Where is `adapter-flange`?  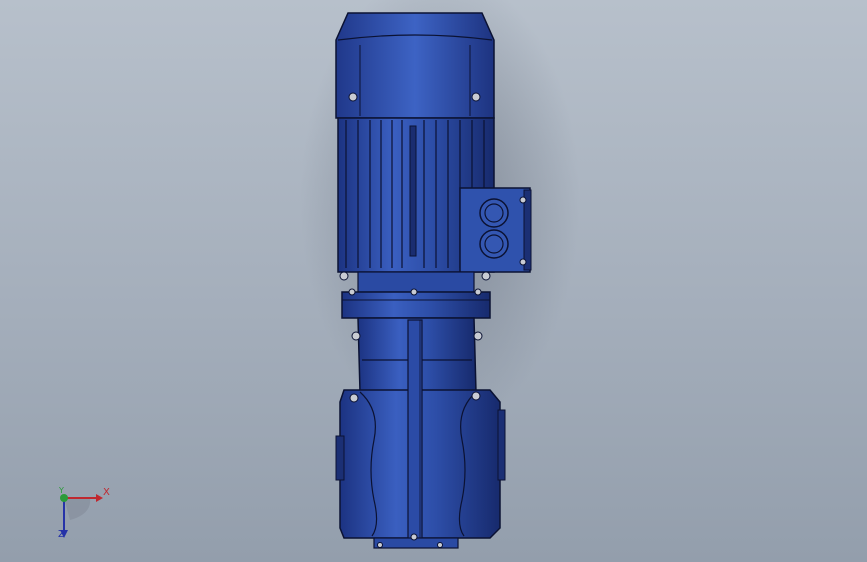 adapter-flange is located at coordinates (416, 305).